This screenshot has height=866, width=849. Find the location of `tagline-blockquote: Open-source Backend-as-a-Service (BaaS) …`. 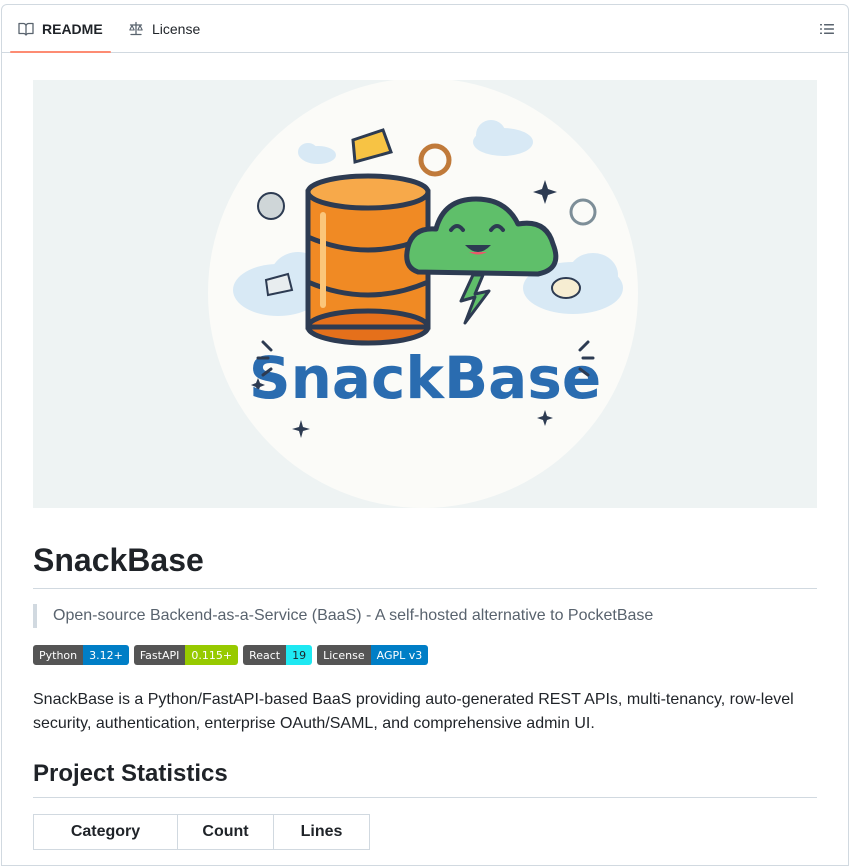

tagline-blockquote: Open-source Backend-as-a-Service (BaaS) … is located at coordinates (343, 616).